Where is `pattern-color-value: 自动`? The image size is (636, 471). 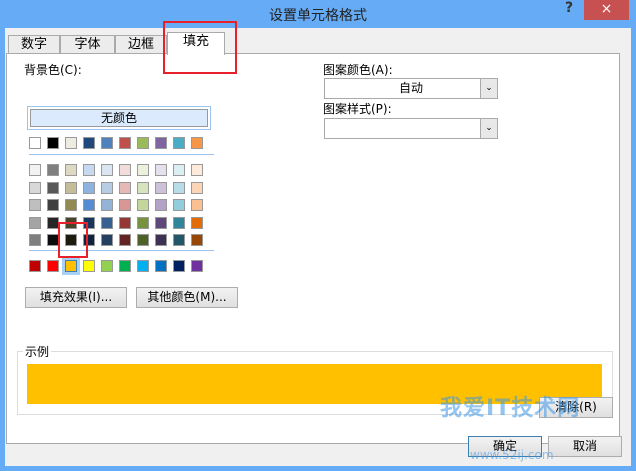
pattern-color-value: 自动 is located at coordinates (410, 88).